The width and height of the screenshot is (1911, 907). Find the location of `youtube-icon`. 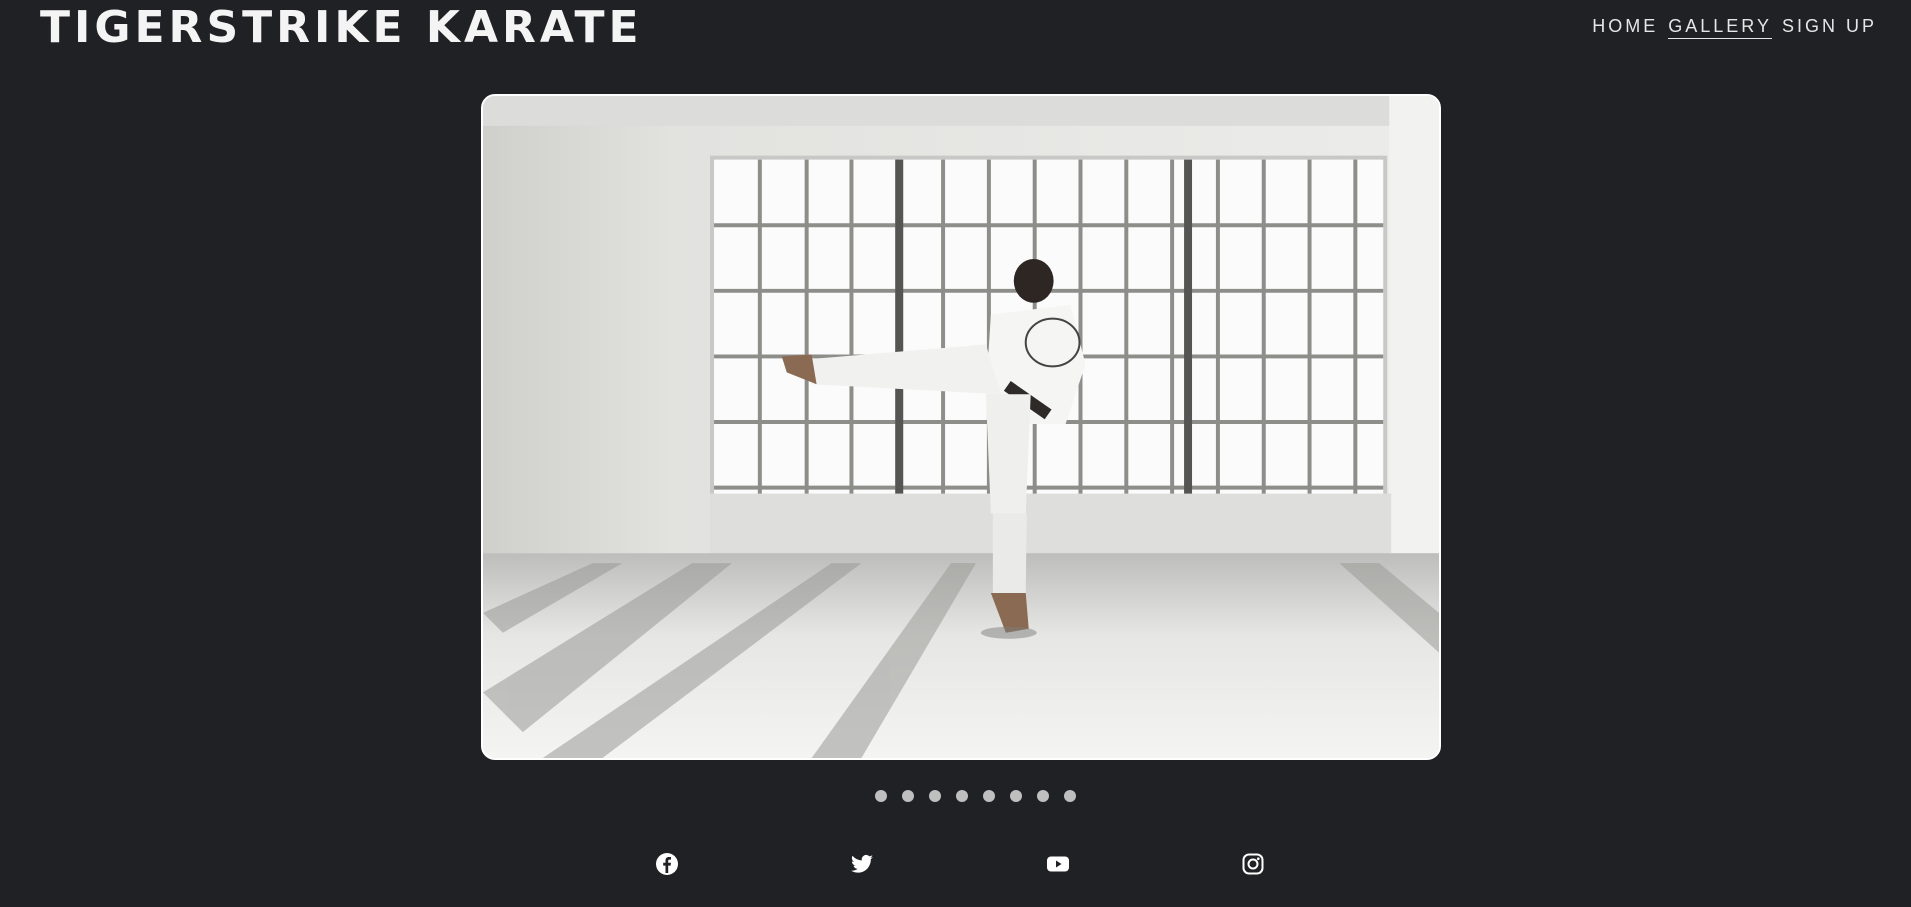

youtube-icon is located at coordinates (1058, 864).